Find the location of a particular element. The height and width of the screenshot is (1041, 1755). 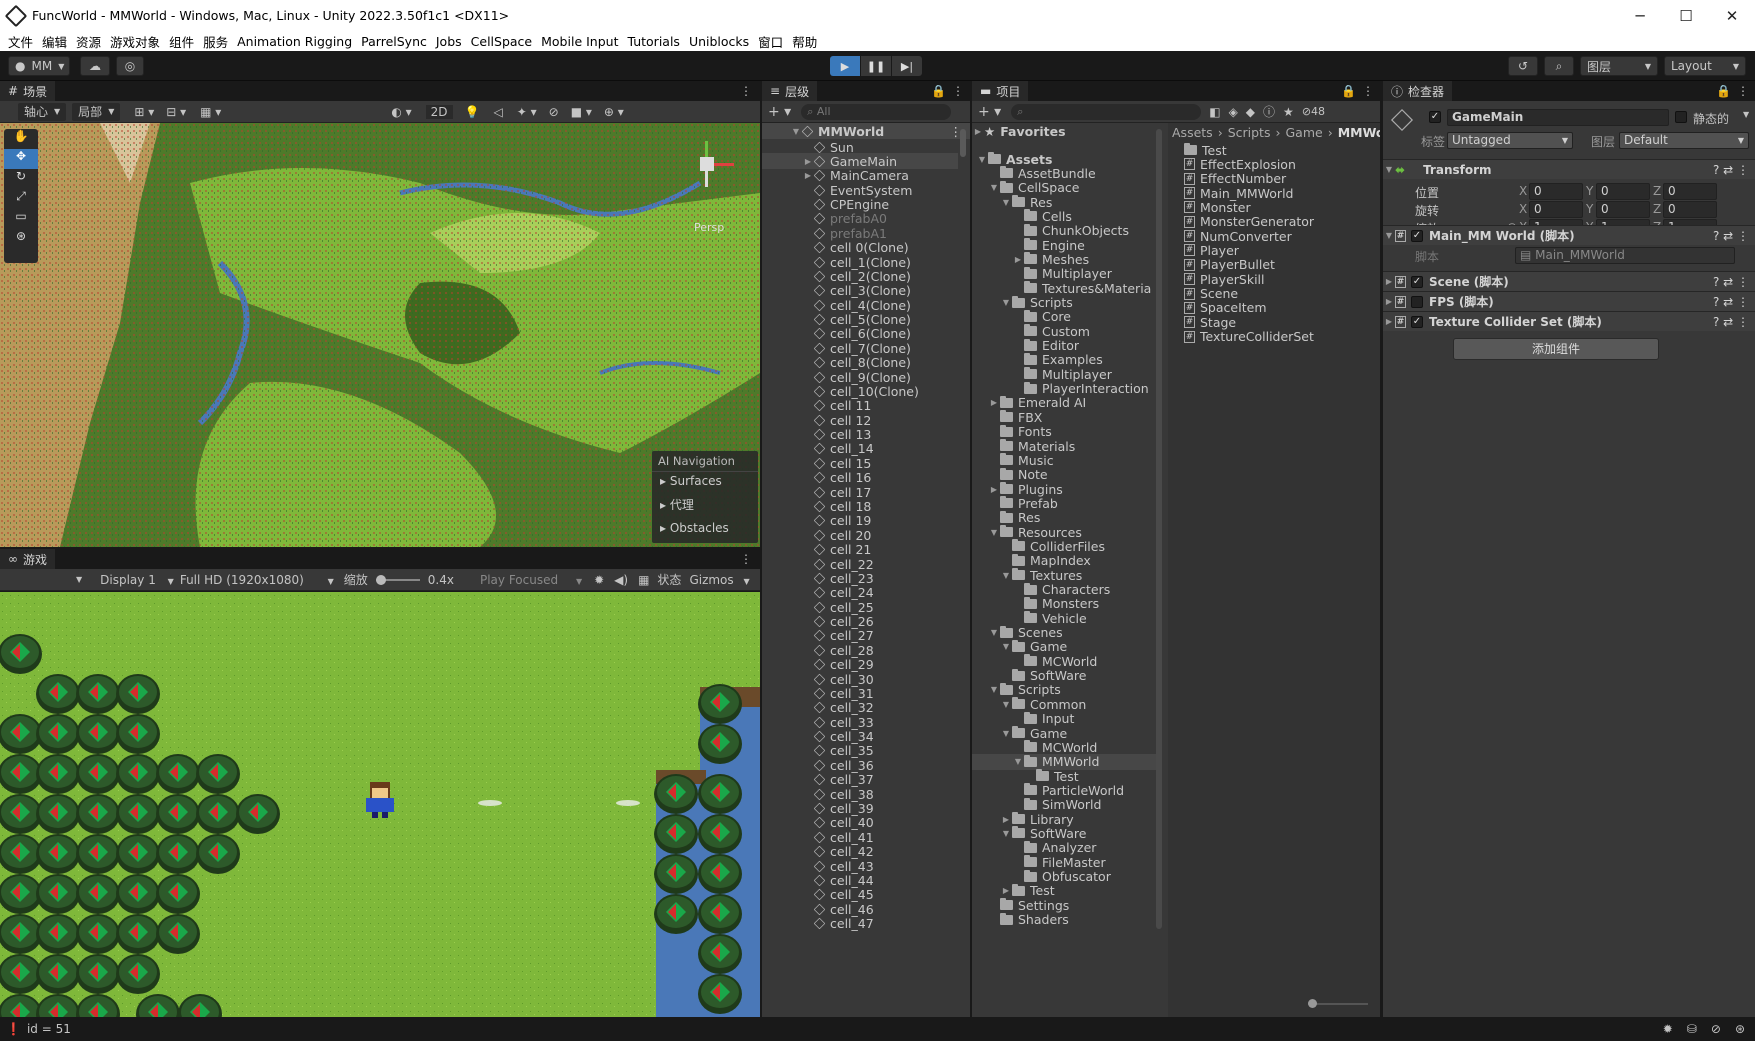

scale-tool-icon: ⤢ is located at coordinates (21, 199).